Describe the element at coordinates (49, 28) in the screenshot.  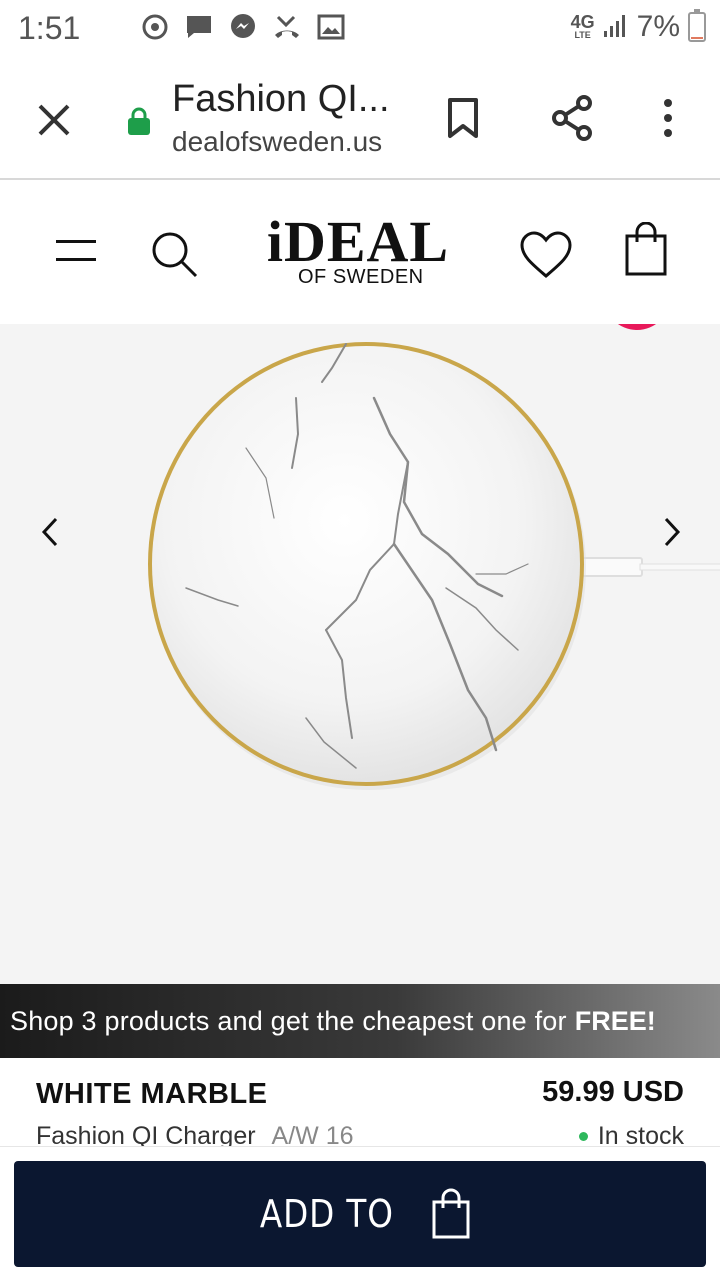
I see `status-time: 1:51` at that location.